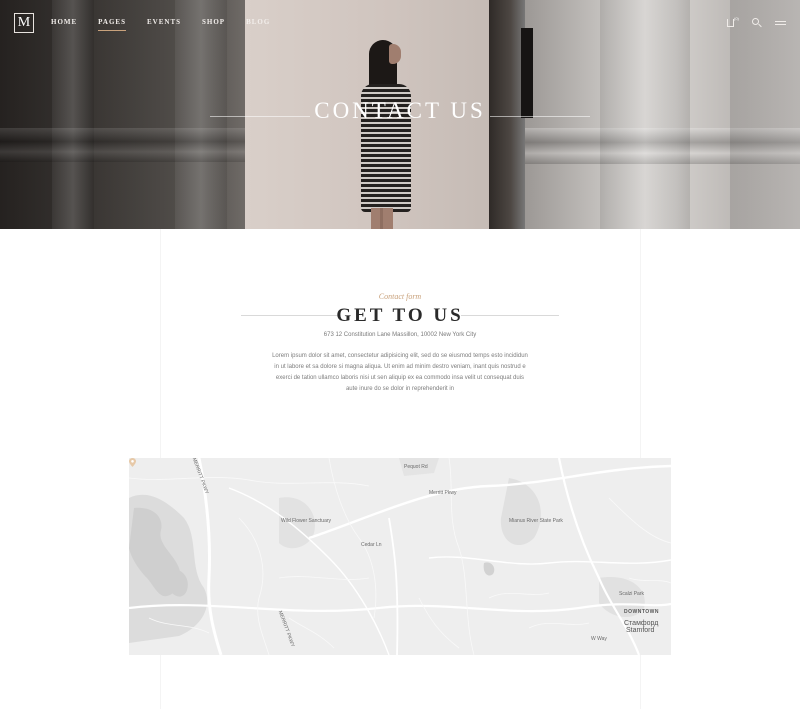 The height and width of the screenshot is (709, 800). What do you see at coordinates (750, 22) in the screenshot?
I see `nav-icons: (0)` at bounding box center [750, 22].